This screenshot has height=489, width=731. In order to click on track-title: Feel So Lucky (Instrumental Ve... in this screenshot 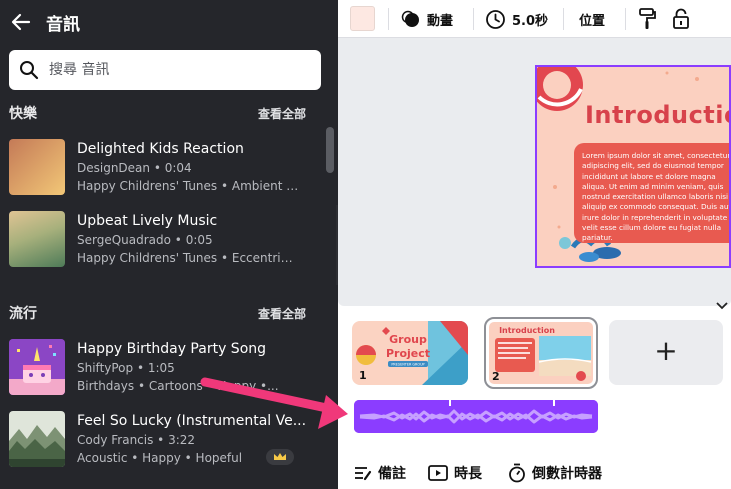, I will do `click(192, 421)`.